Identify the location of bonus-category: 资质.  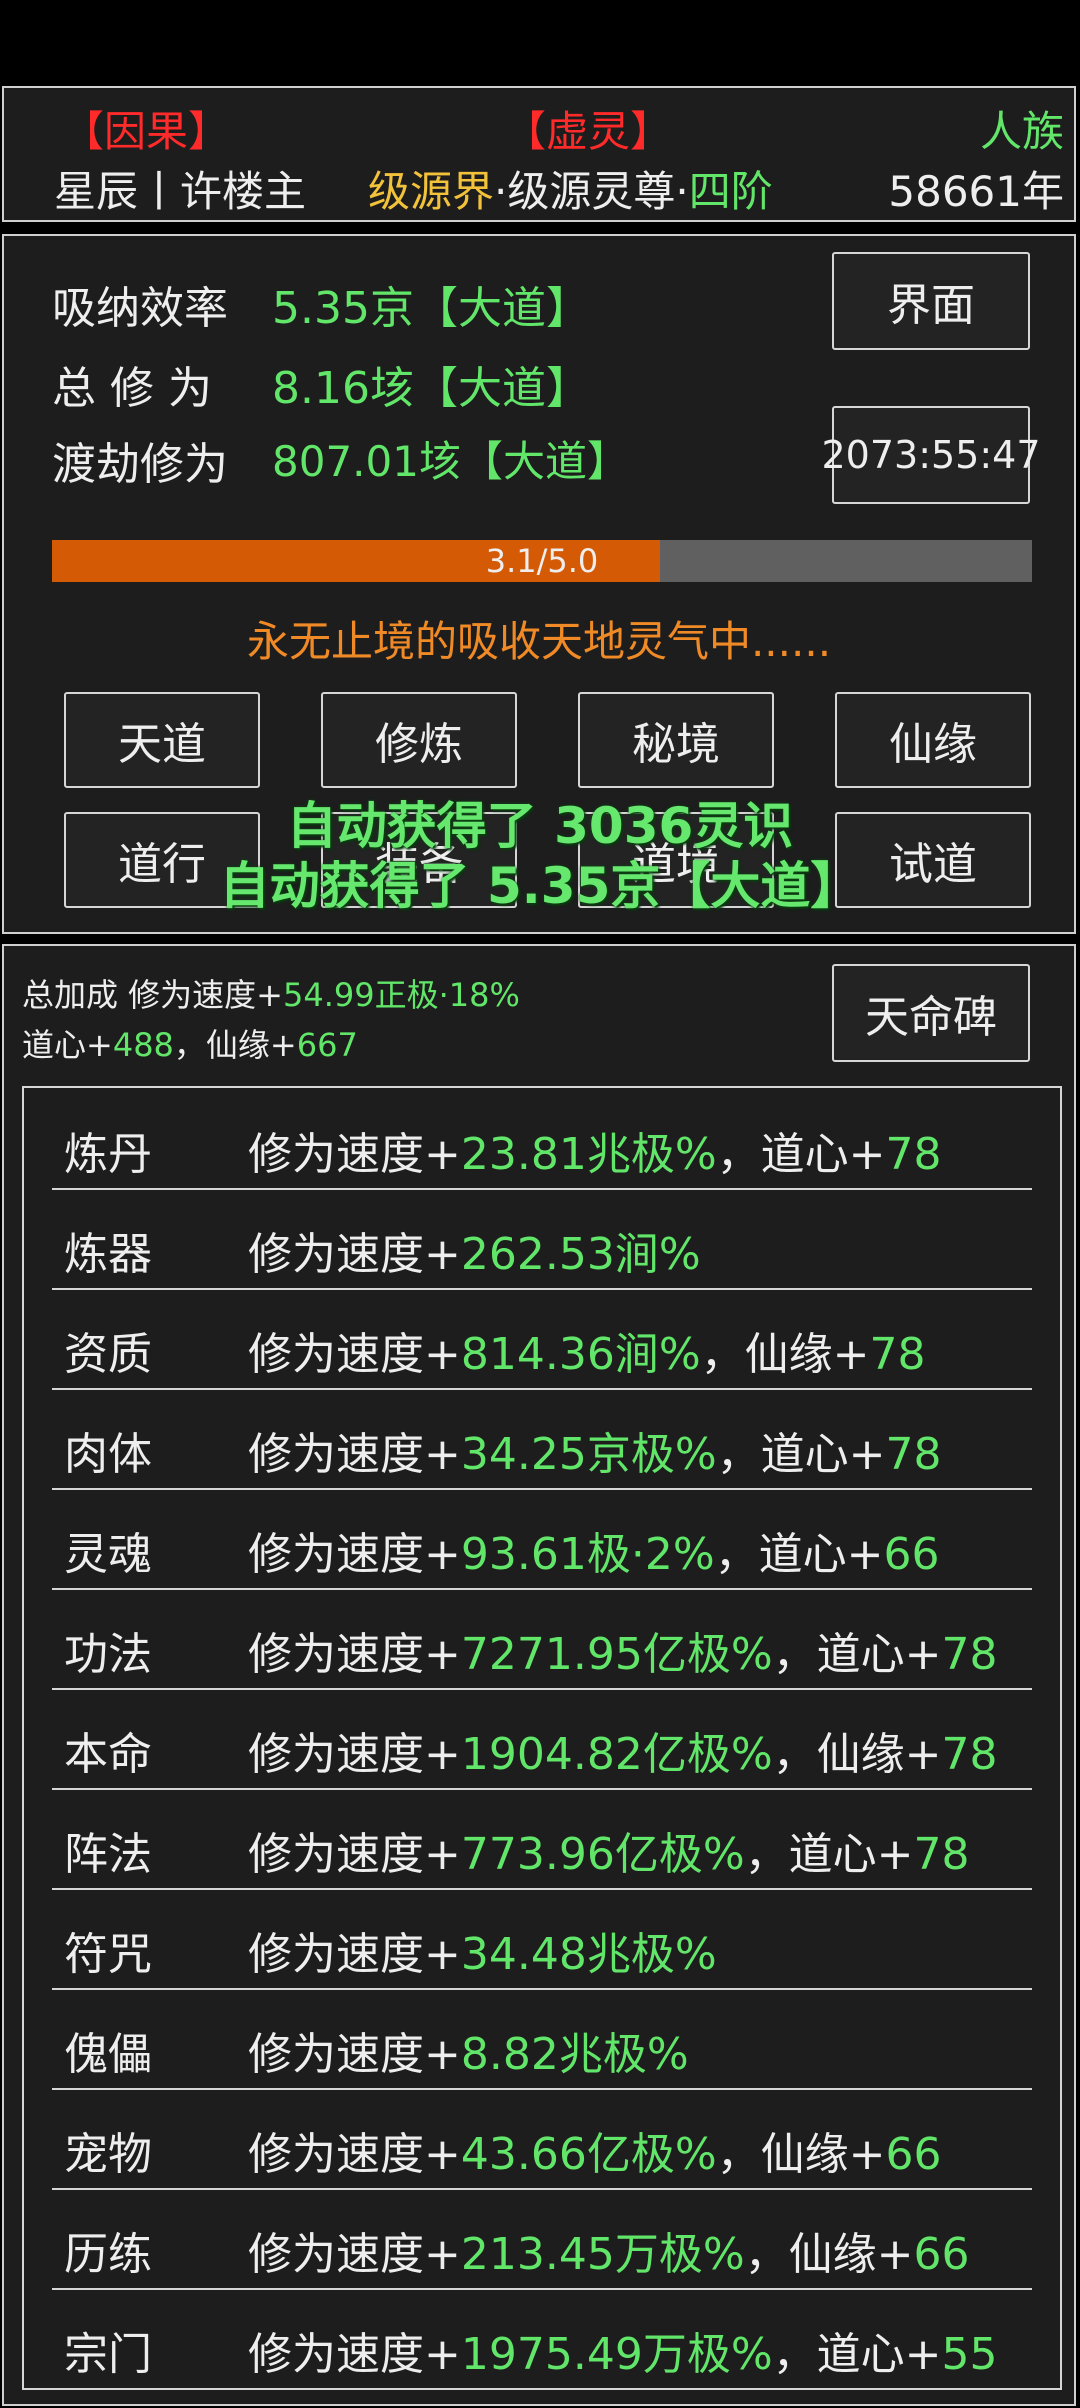
(108, 1354).